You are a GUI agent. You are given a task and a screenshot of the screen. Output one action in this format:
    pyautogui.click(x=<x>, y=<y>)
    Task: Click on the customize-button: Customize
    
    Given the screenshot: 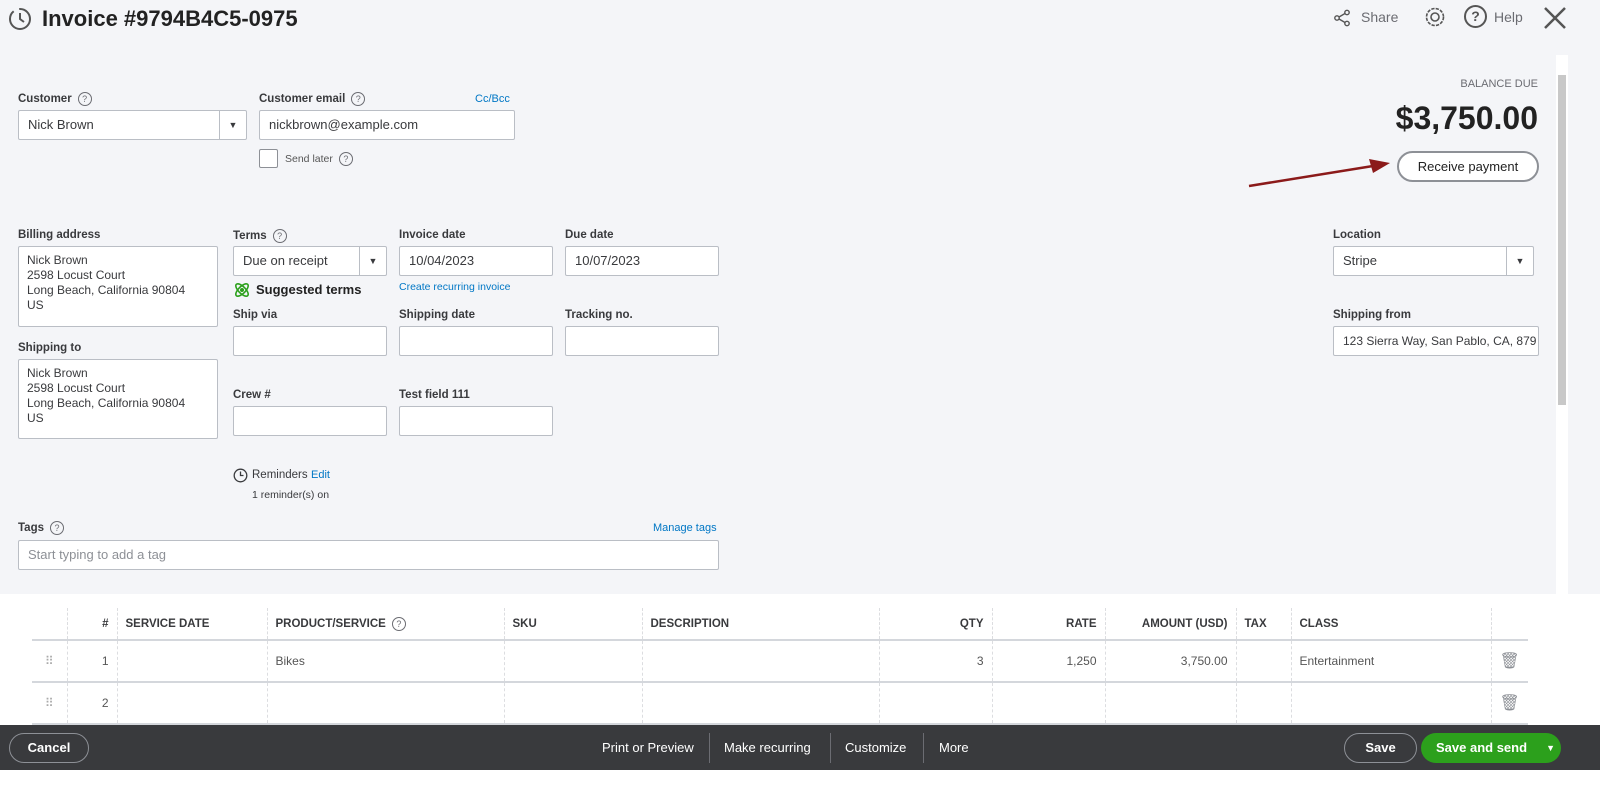 What is the action you would take?
    pyautogui.click(x=875, y=747)
    